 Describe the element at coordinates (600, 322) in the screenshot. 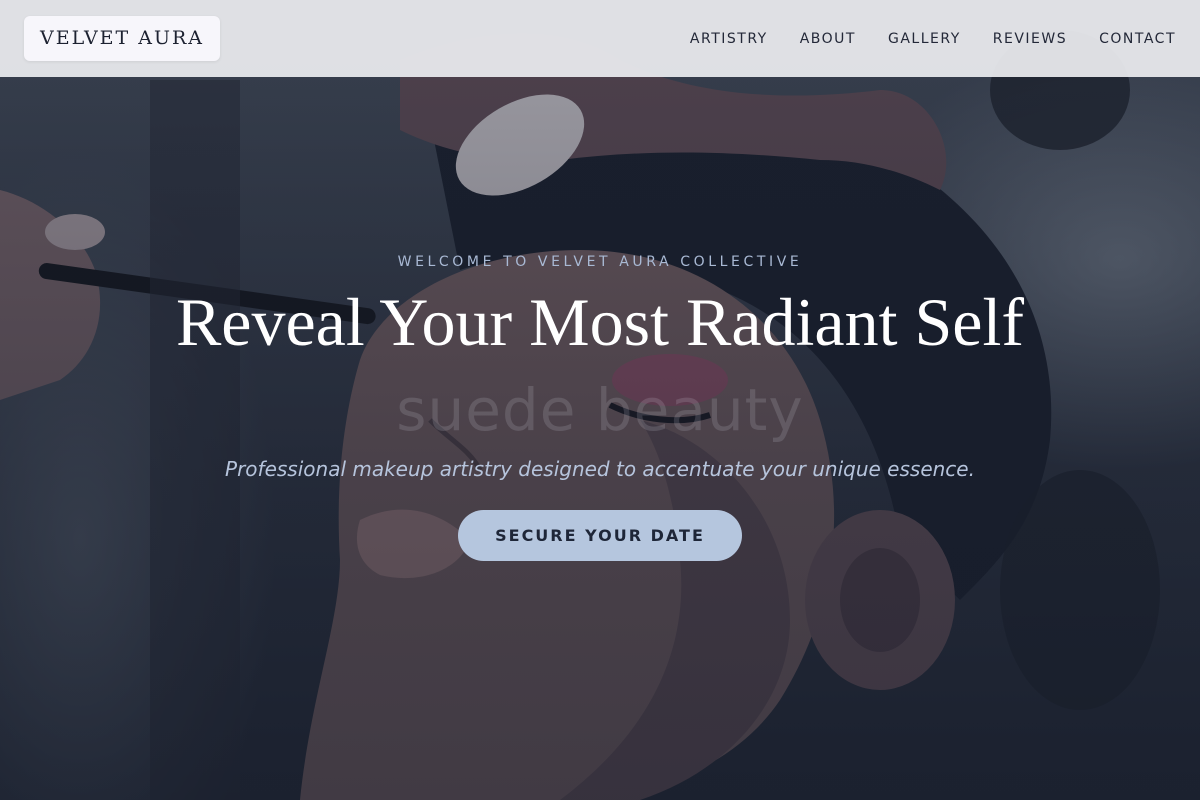

I see `hero-headline: Reveal Your Most Radiant Self` at that location.